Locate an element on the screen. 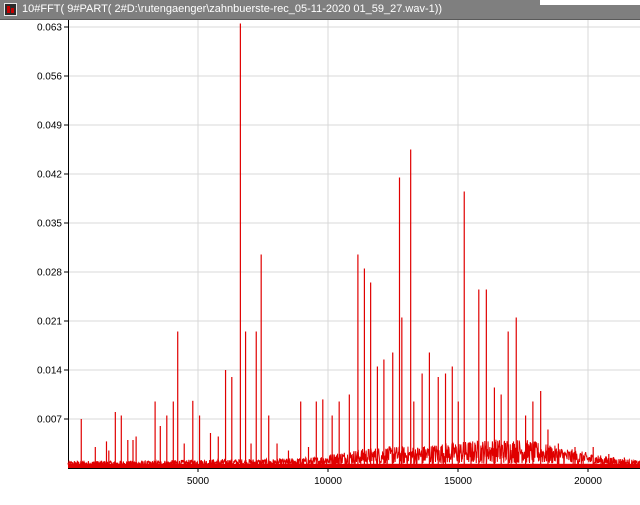  x-tick-label-3: 20000 is located at coordinates (588, 481).